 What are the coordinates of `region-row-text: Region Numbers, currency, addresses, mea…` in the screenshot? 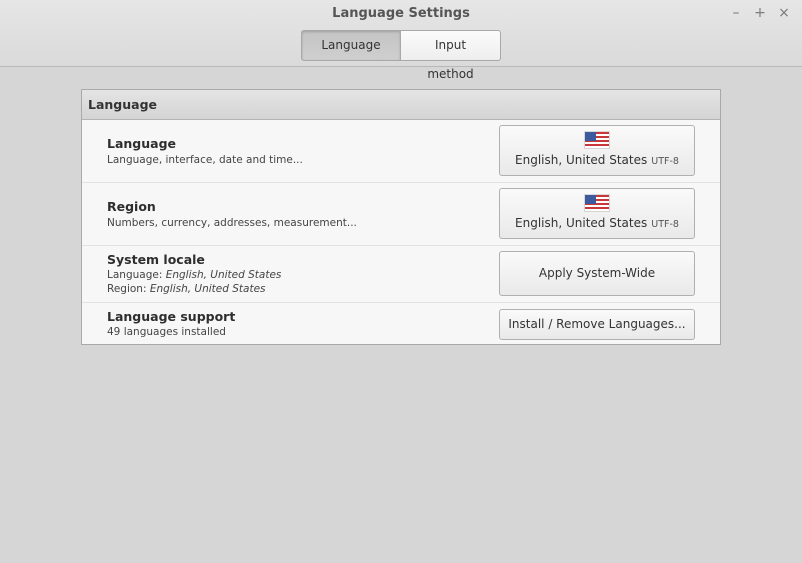 It's located at (232, 214).